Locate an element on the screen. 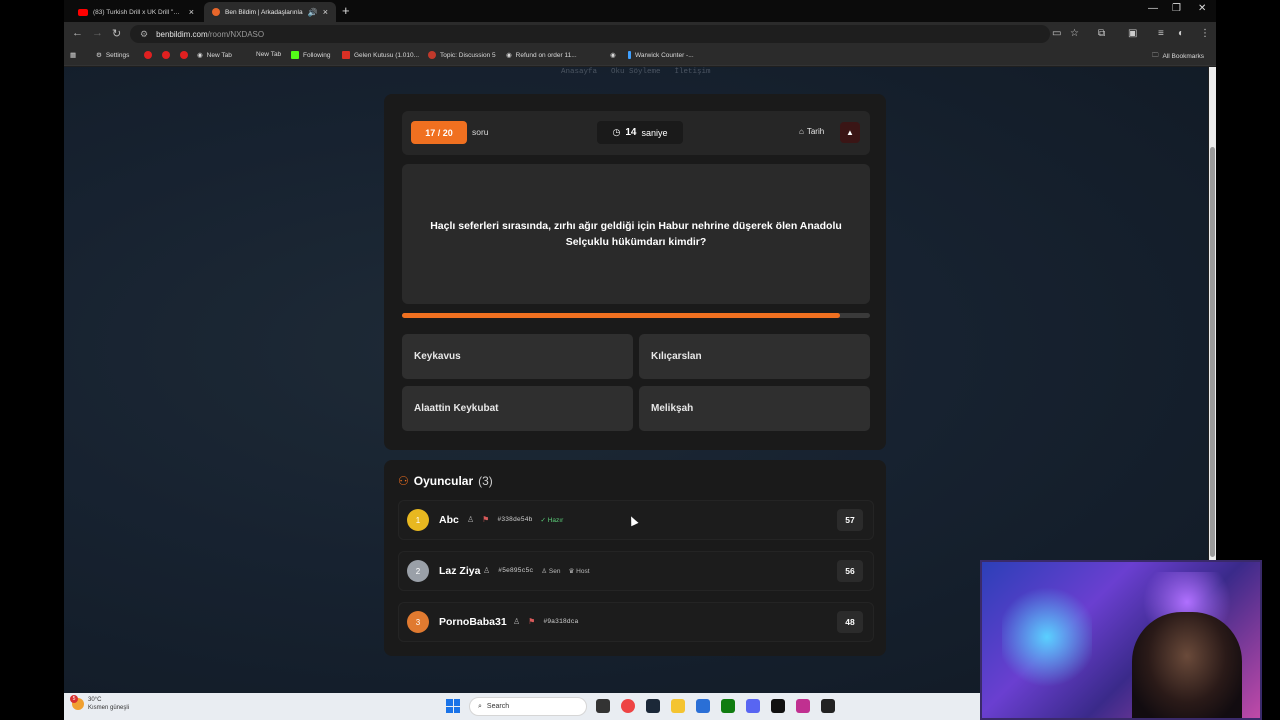 The image size is (1280, 720). player-name: PornoBaba31 is located at coordinates (473, 622).